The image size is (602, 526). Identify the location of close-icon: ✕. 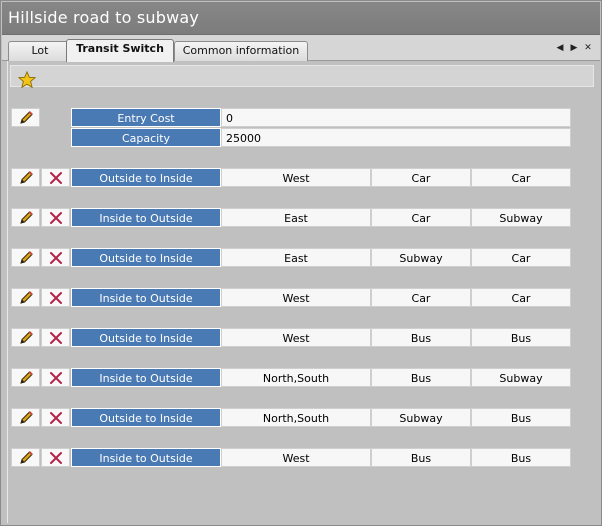
(588, 48).